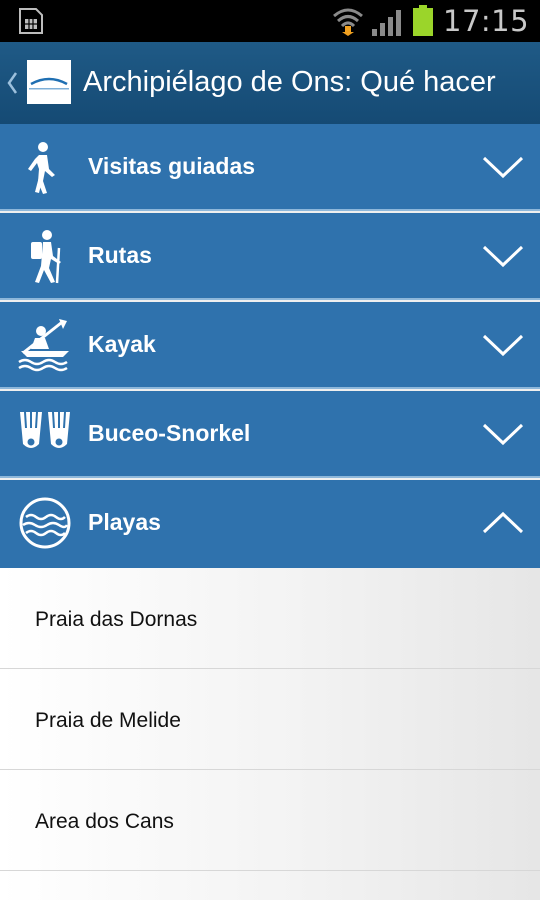 The image size is (540, 900). What do you see at coordinates (49, 82) in the screenshot?
I see `logo-icon` at bounding box center [49, 82].